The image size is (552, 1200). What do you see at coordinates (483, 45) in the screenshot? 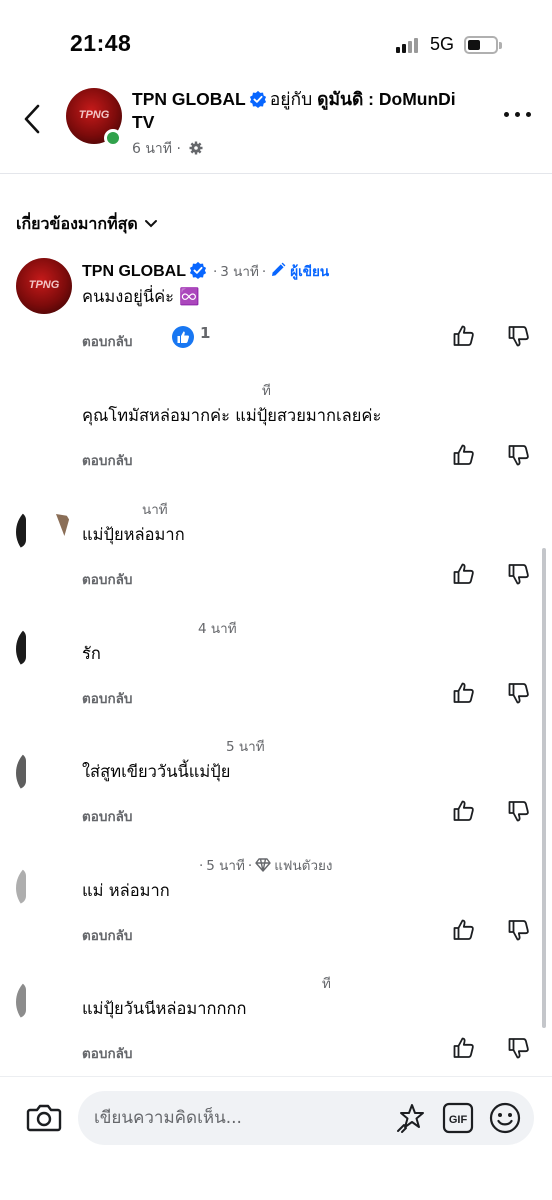
I see `battery-icon` at bounding box center [483, 45].